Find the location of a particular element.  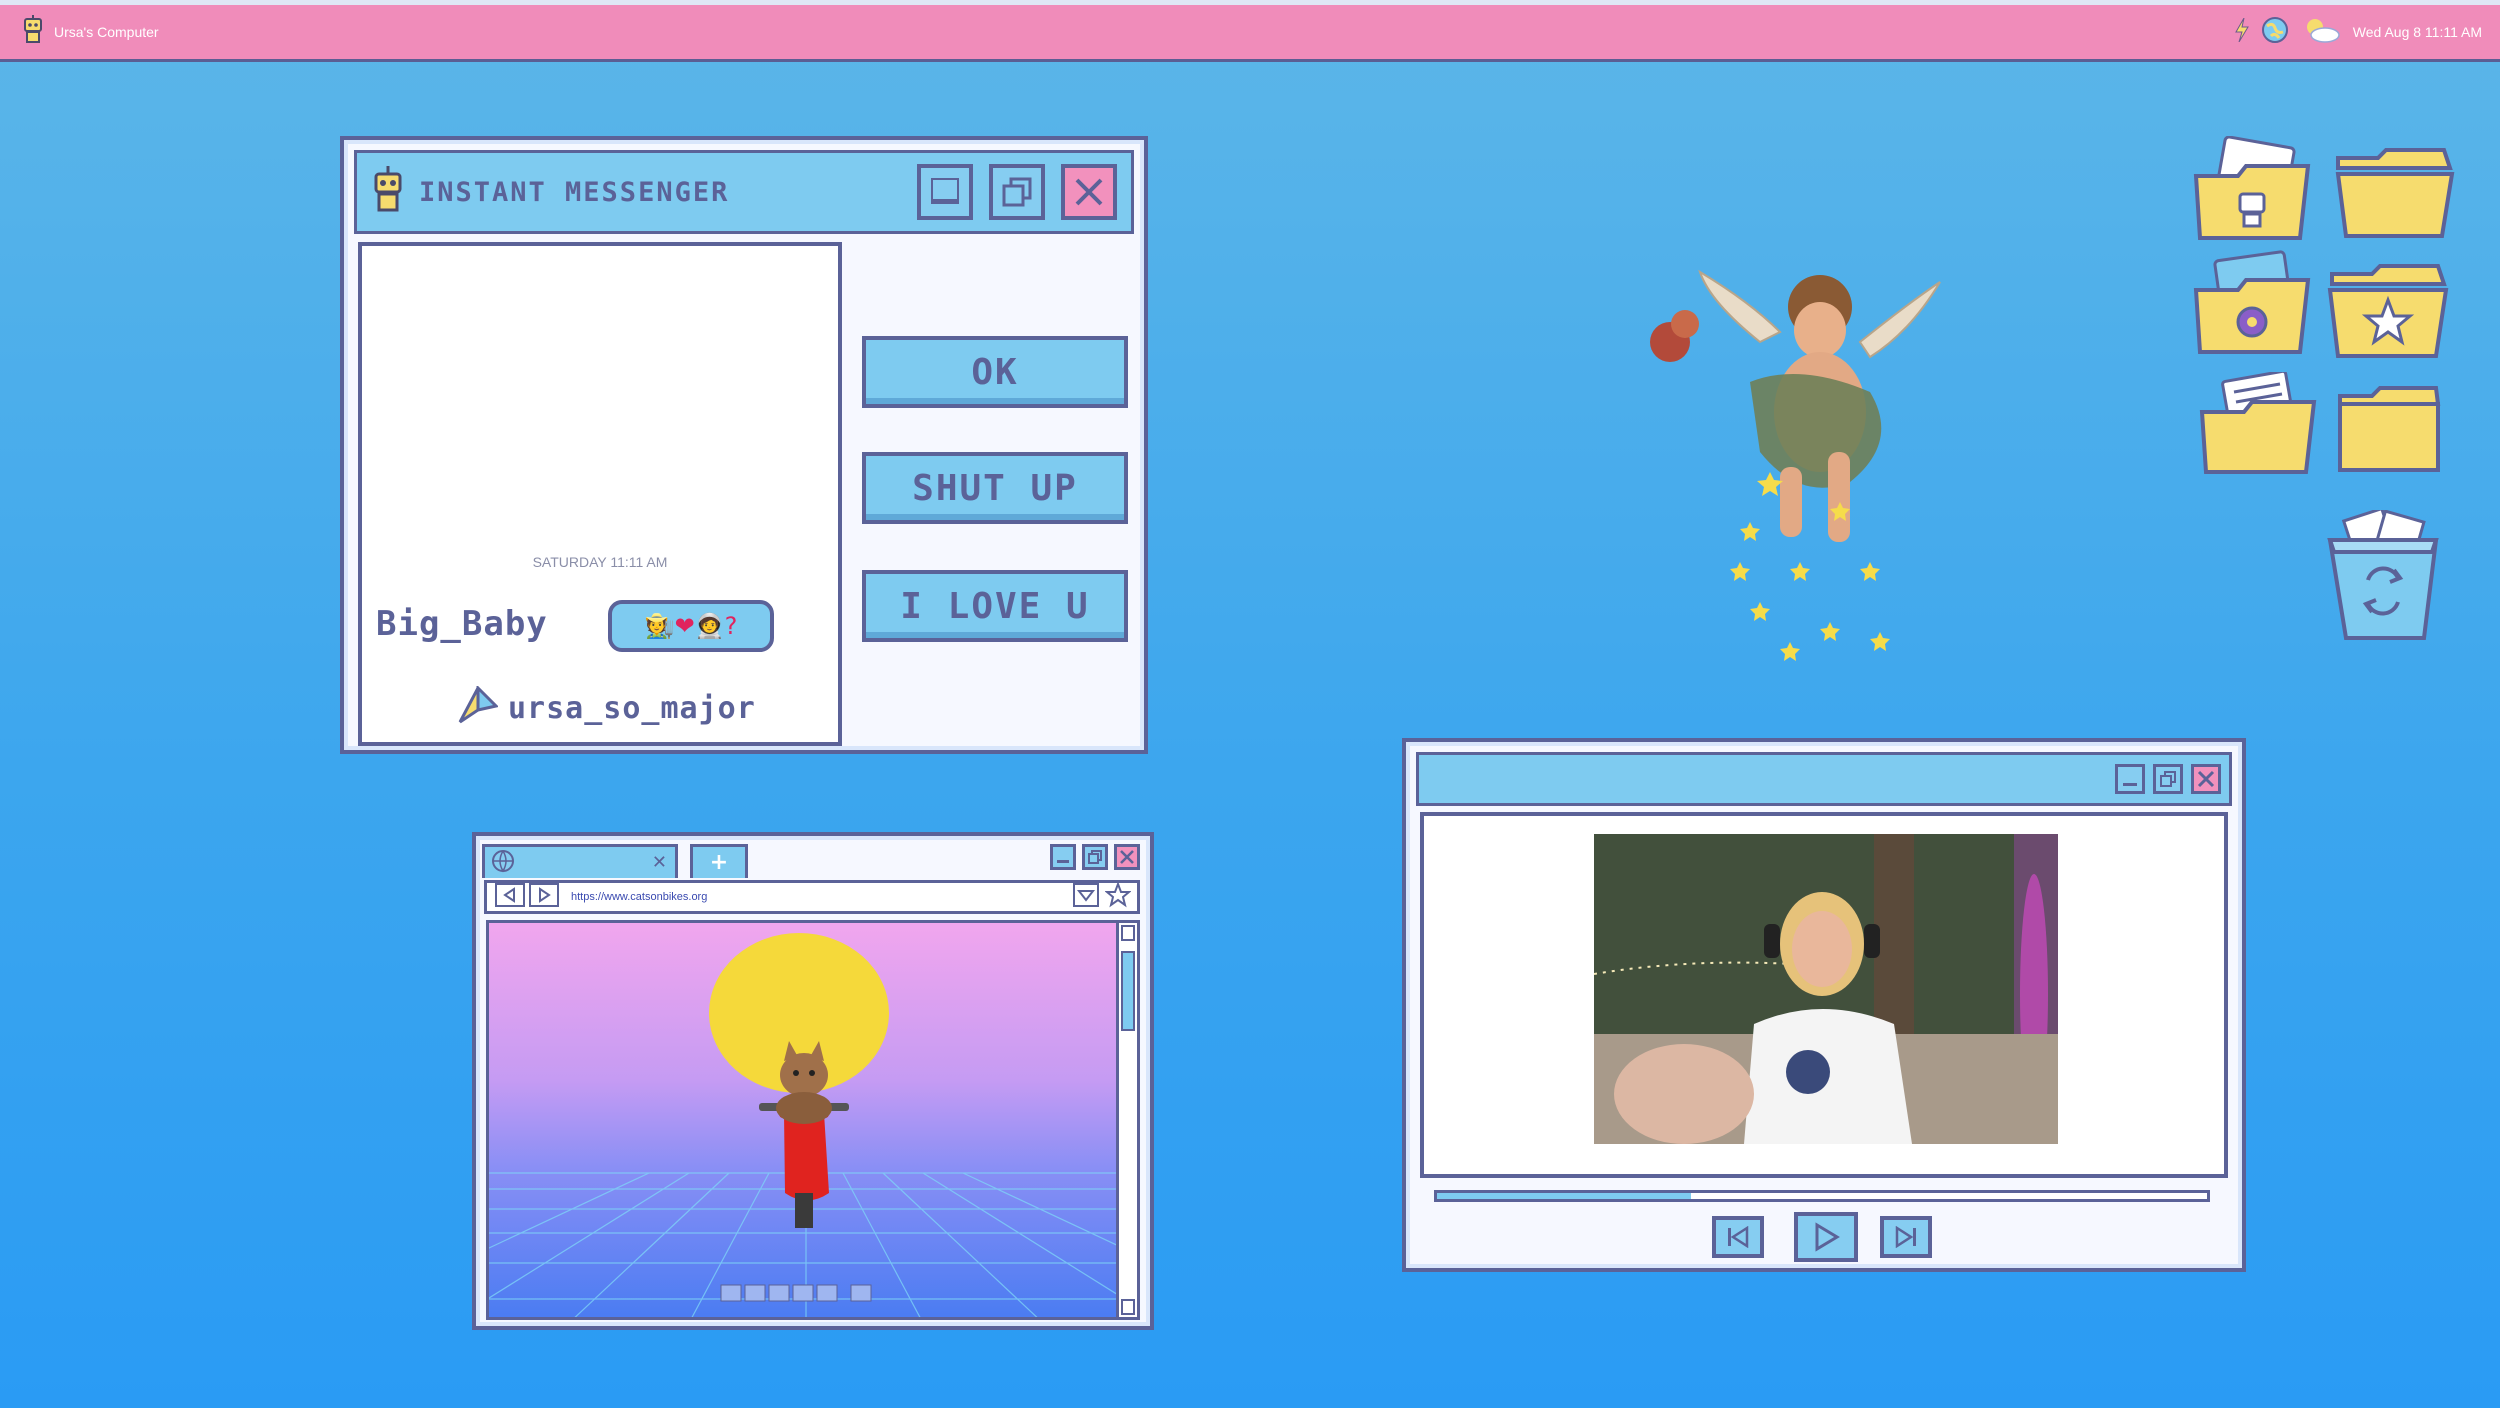

scrollbar is located at coordinates (1128, 1120).